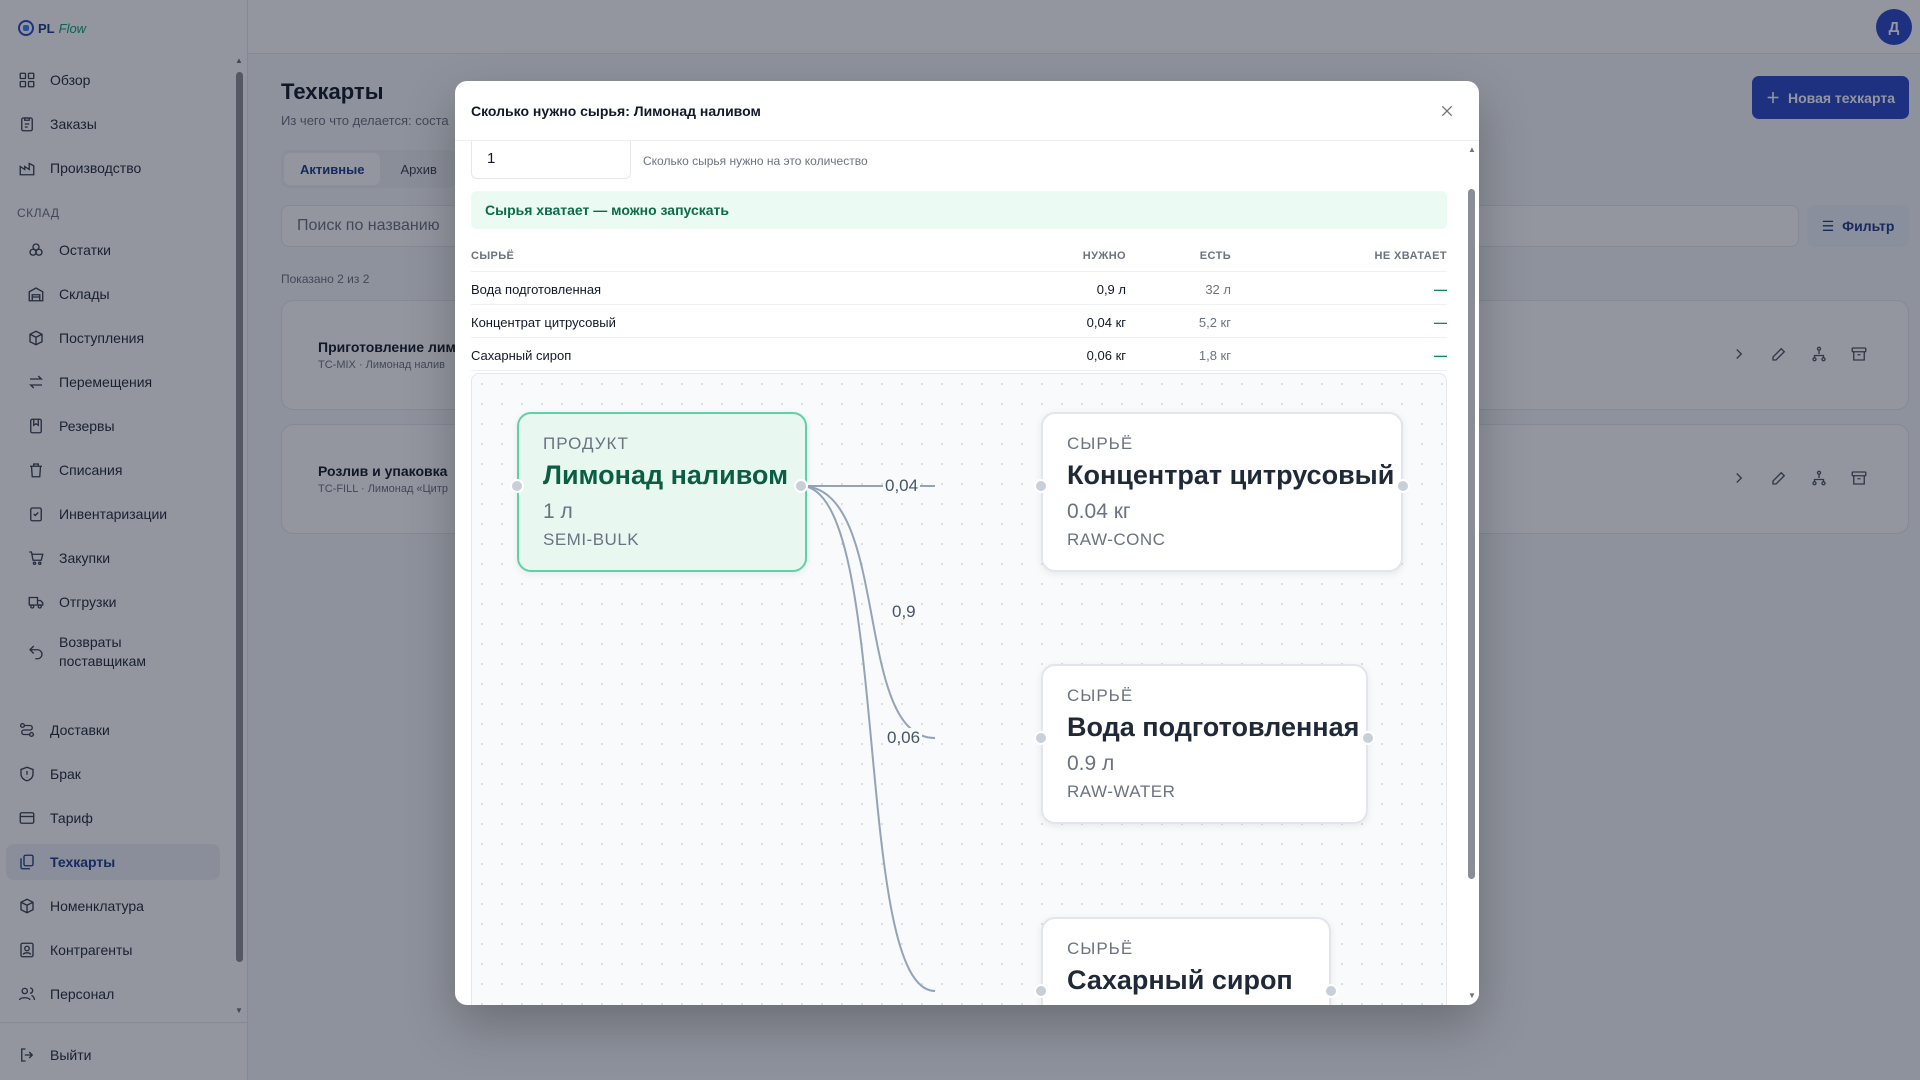  Describe the element at coordinates (662, 492) in the screenshot. I see `product-node: ПРОДУКТ Лимонад наливом 1 л SEMI-BULK` at that location.